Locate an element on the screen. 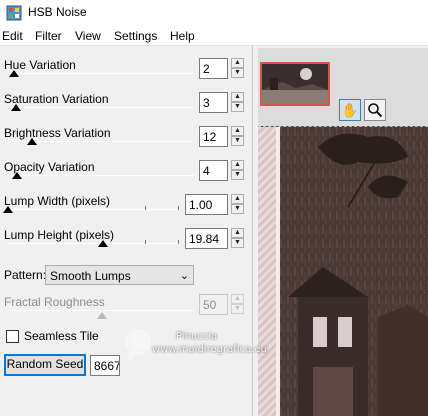  lump-width-label: Lump Width (pixels) is located at coordinates (57, 201).